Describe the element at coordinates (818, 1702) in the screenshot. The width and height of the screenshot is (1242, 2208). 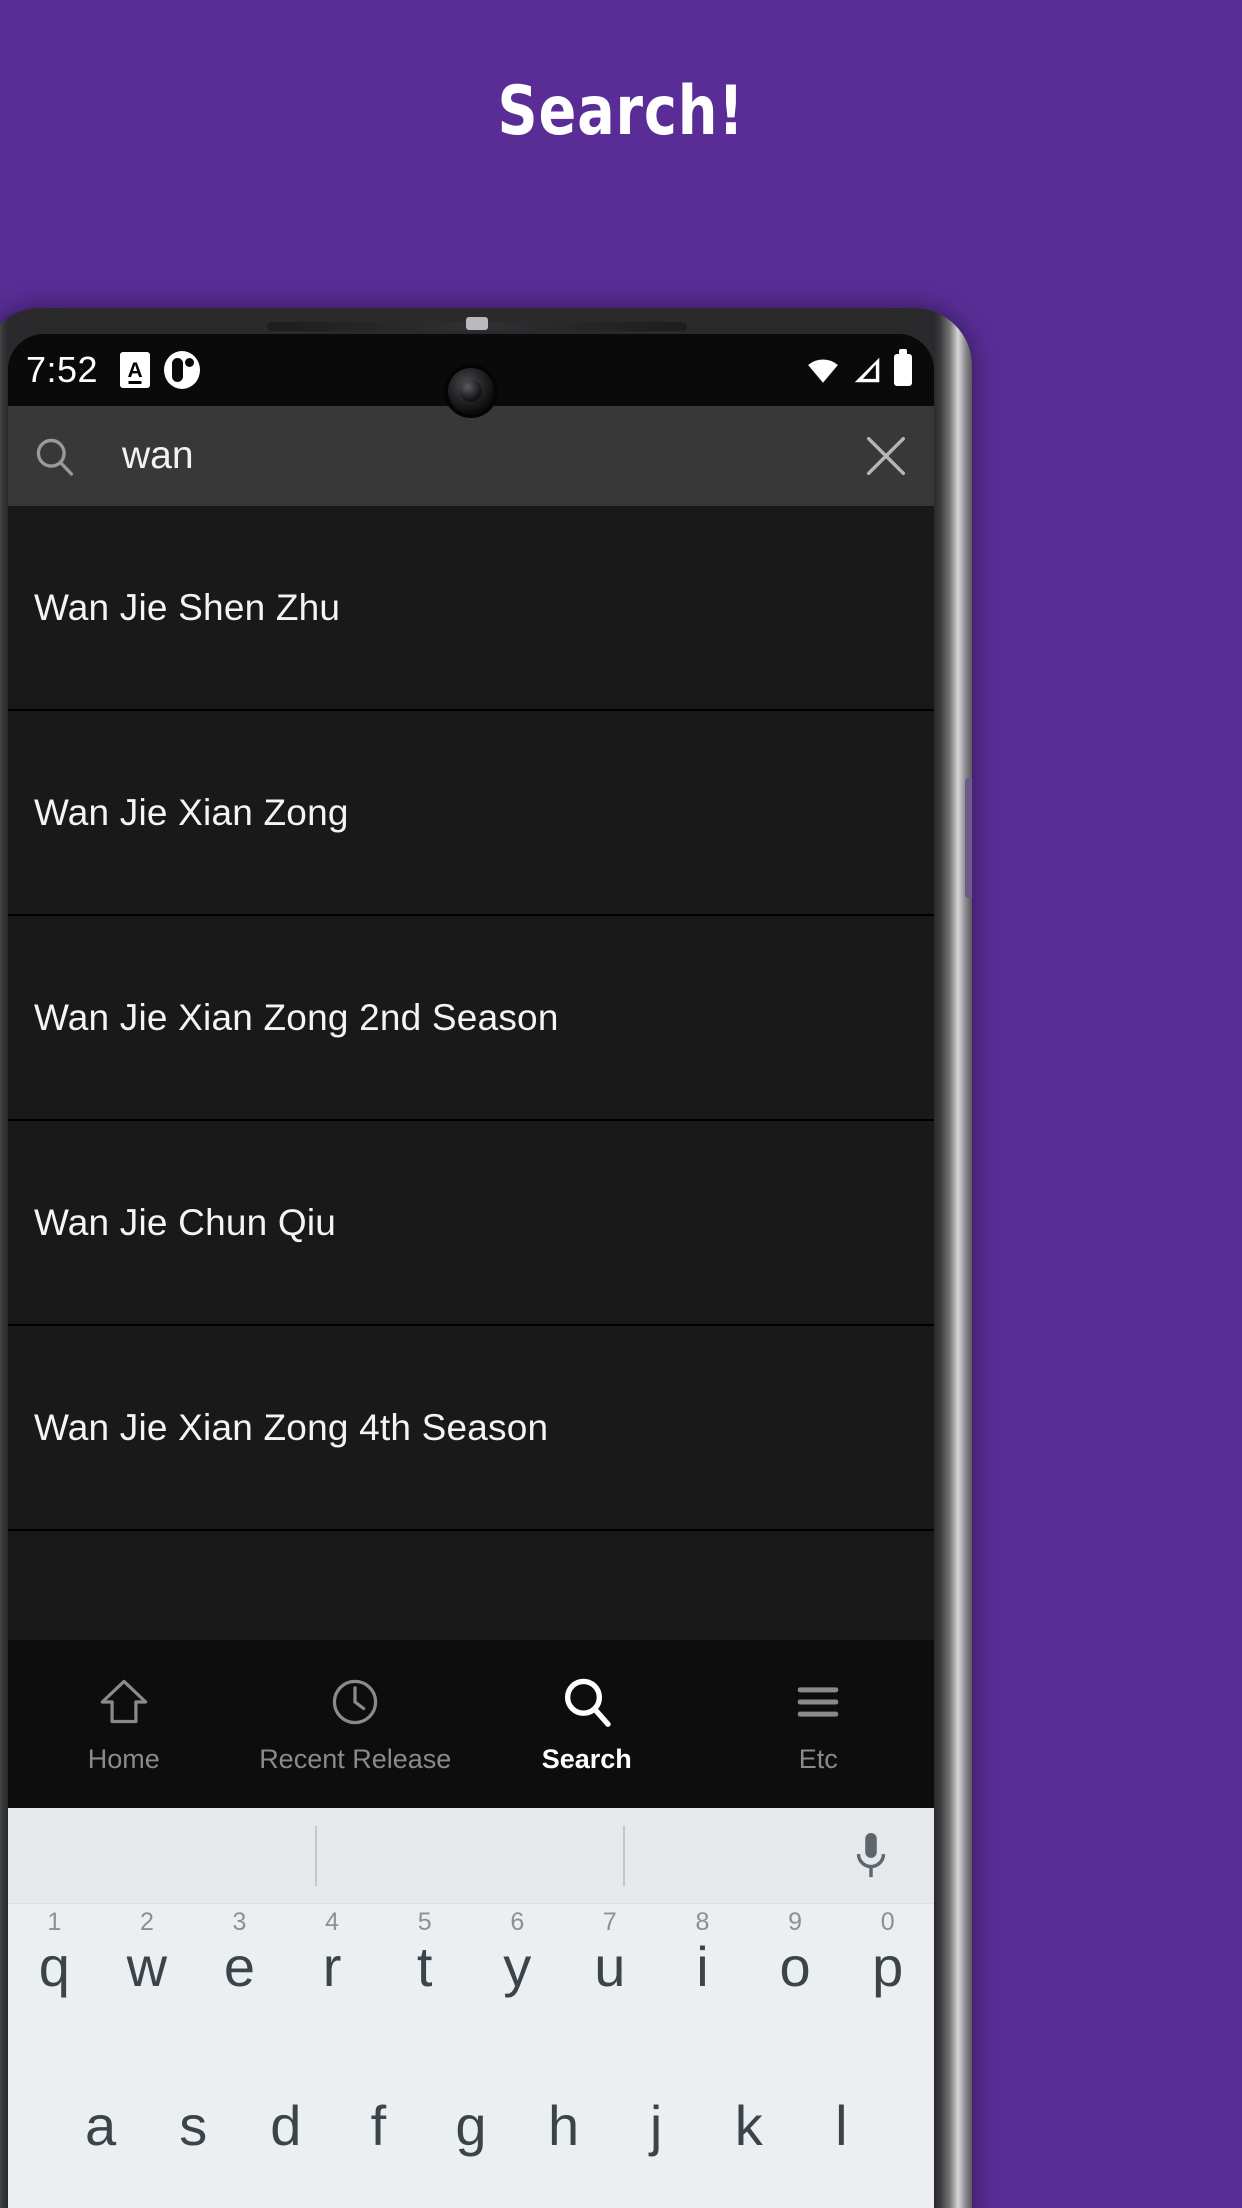
I see `hamburger-menu-icon` at that location.